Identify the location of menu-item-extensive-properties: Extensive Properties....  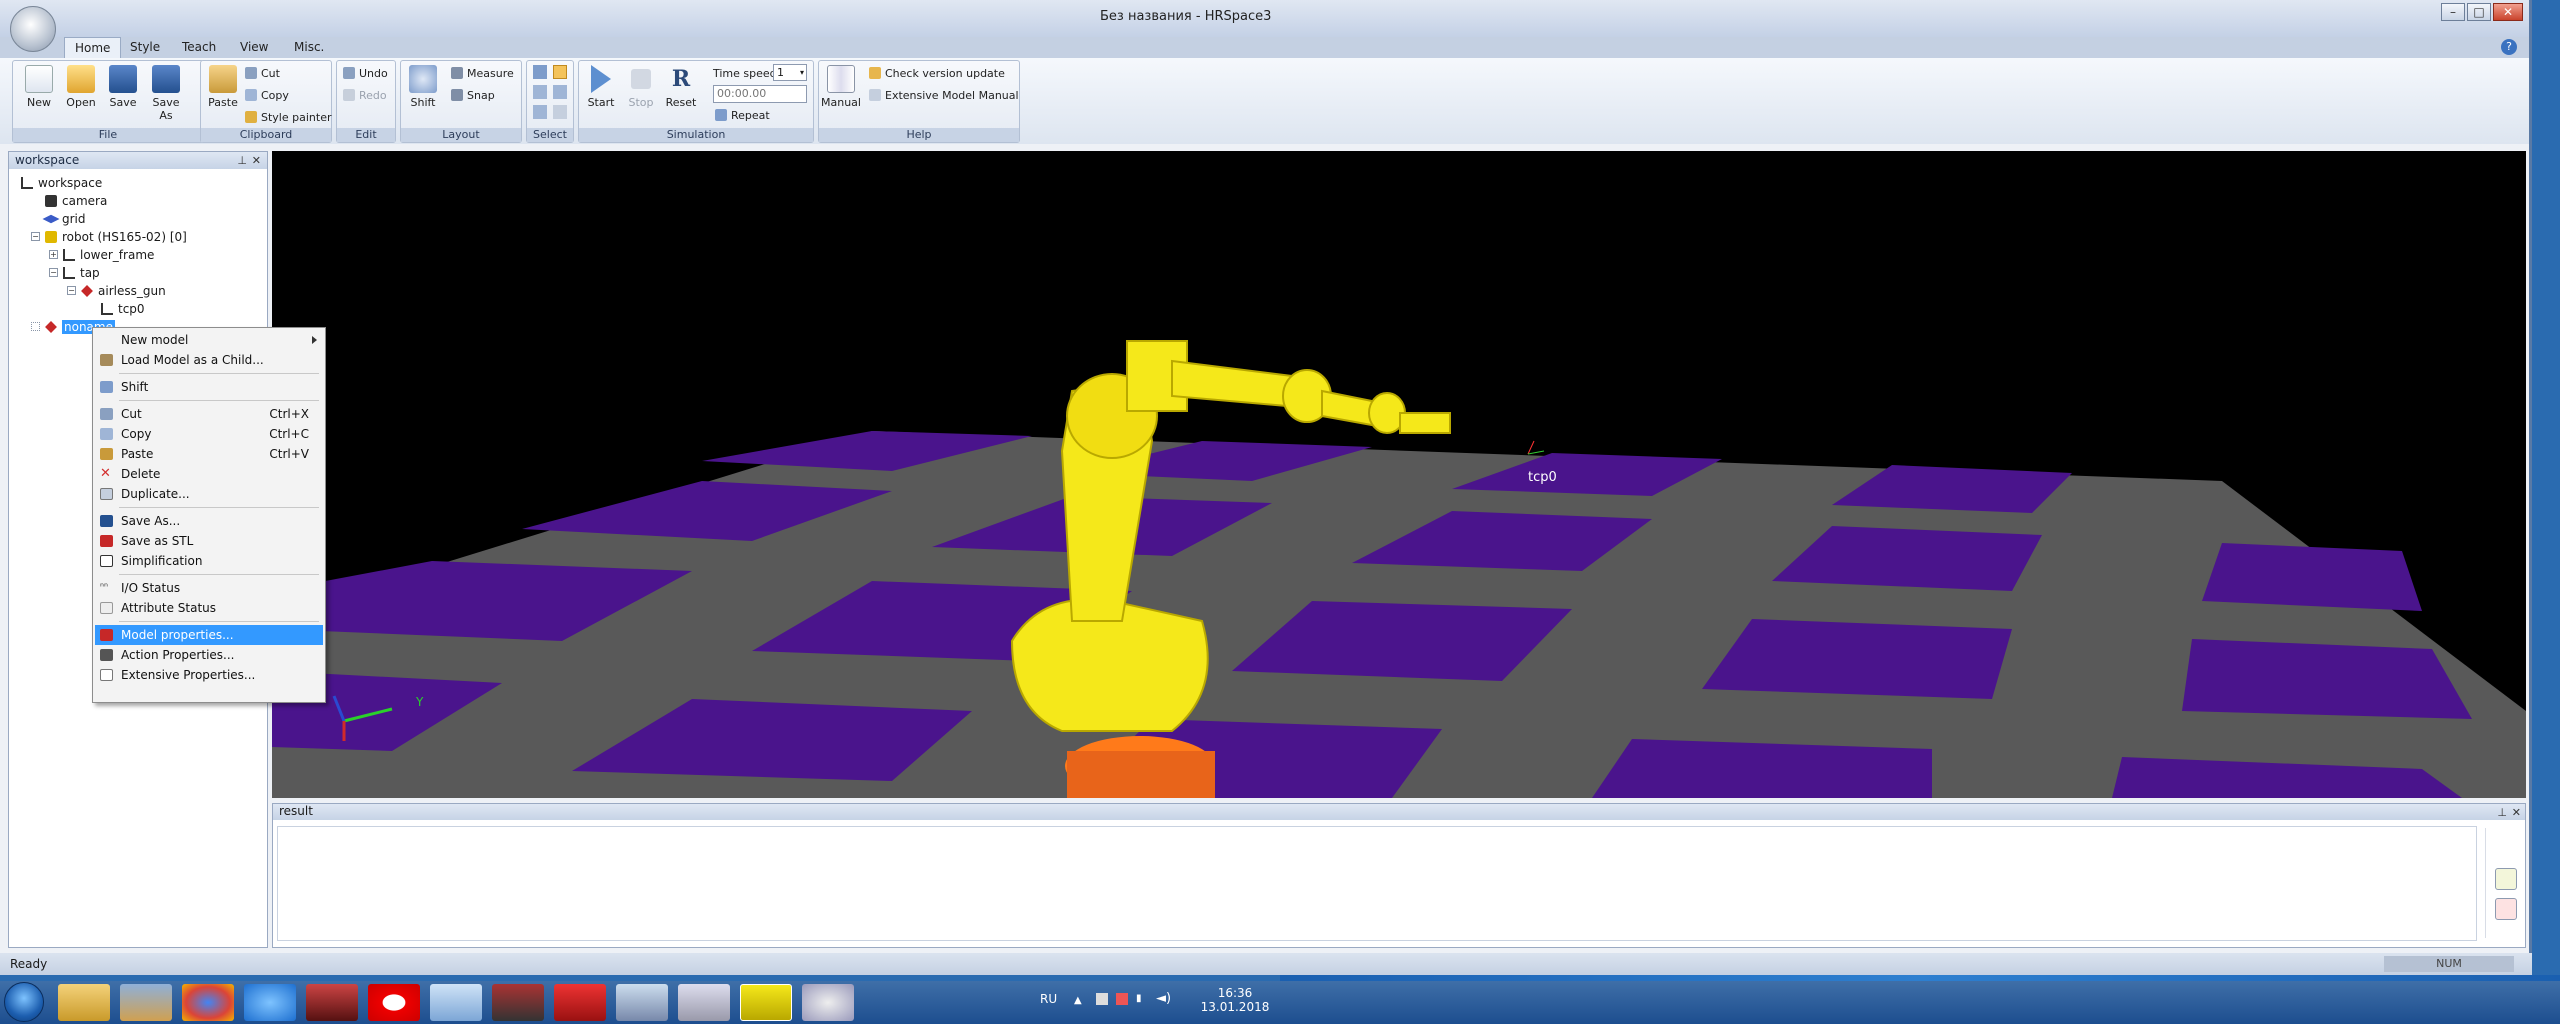
(209, 675).